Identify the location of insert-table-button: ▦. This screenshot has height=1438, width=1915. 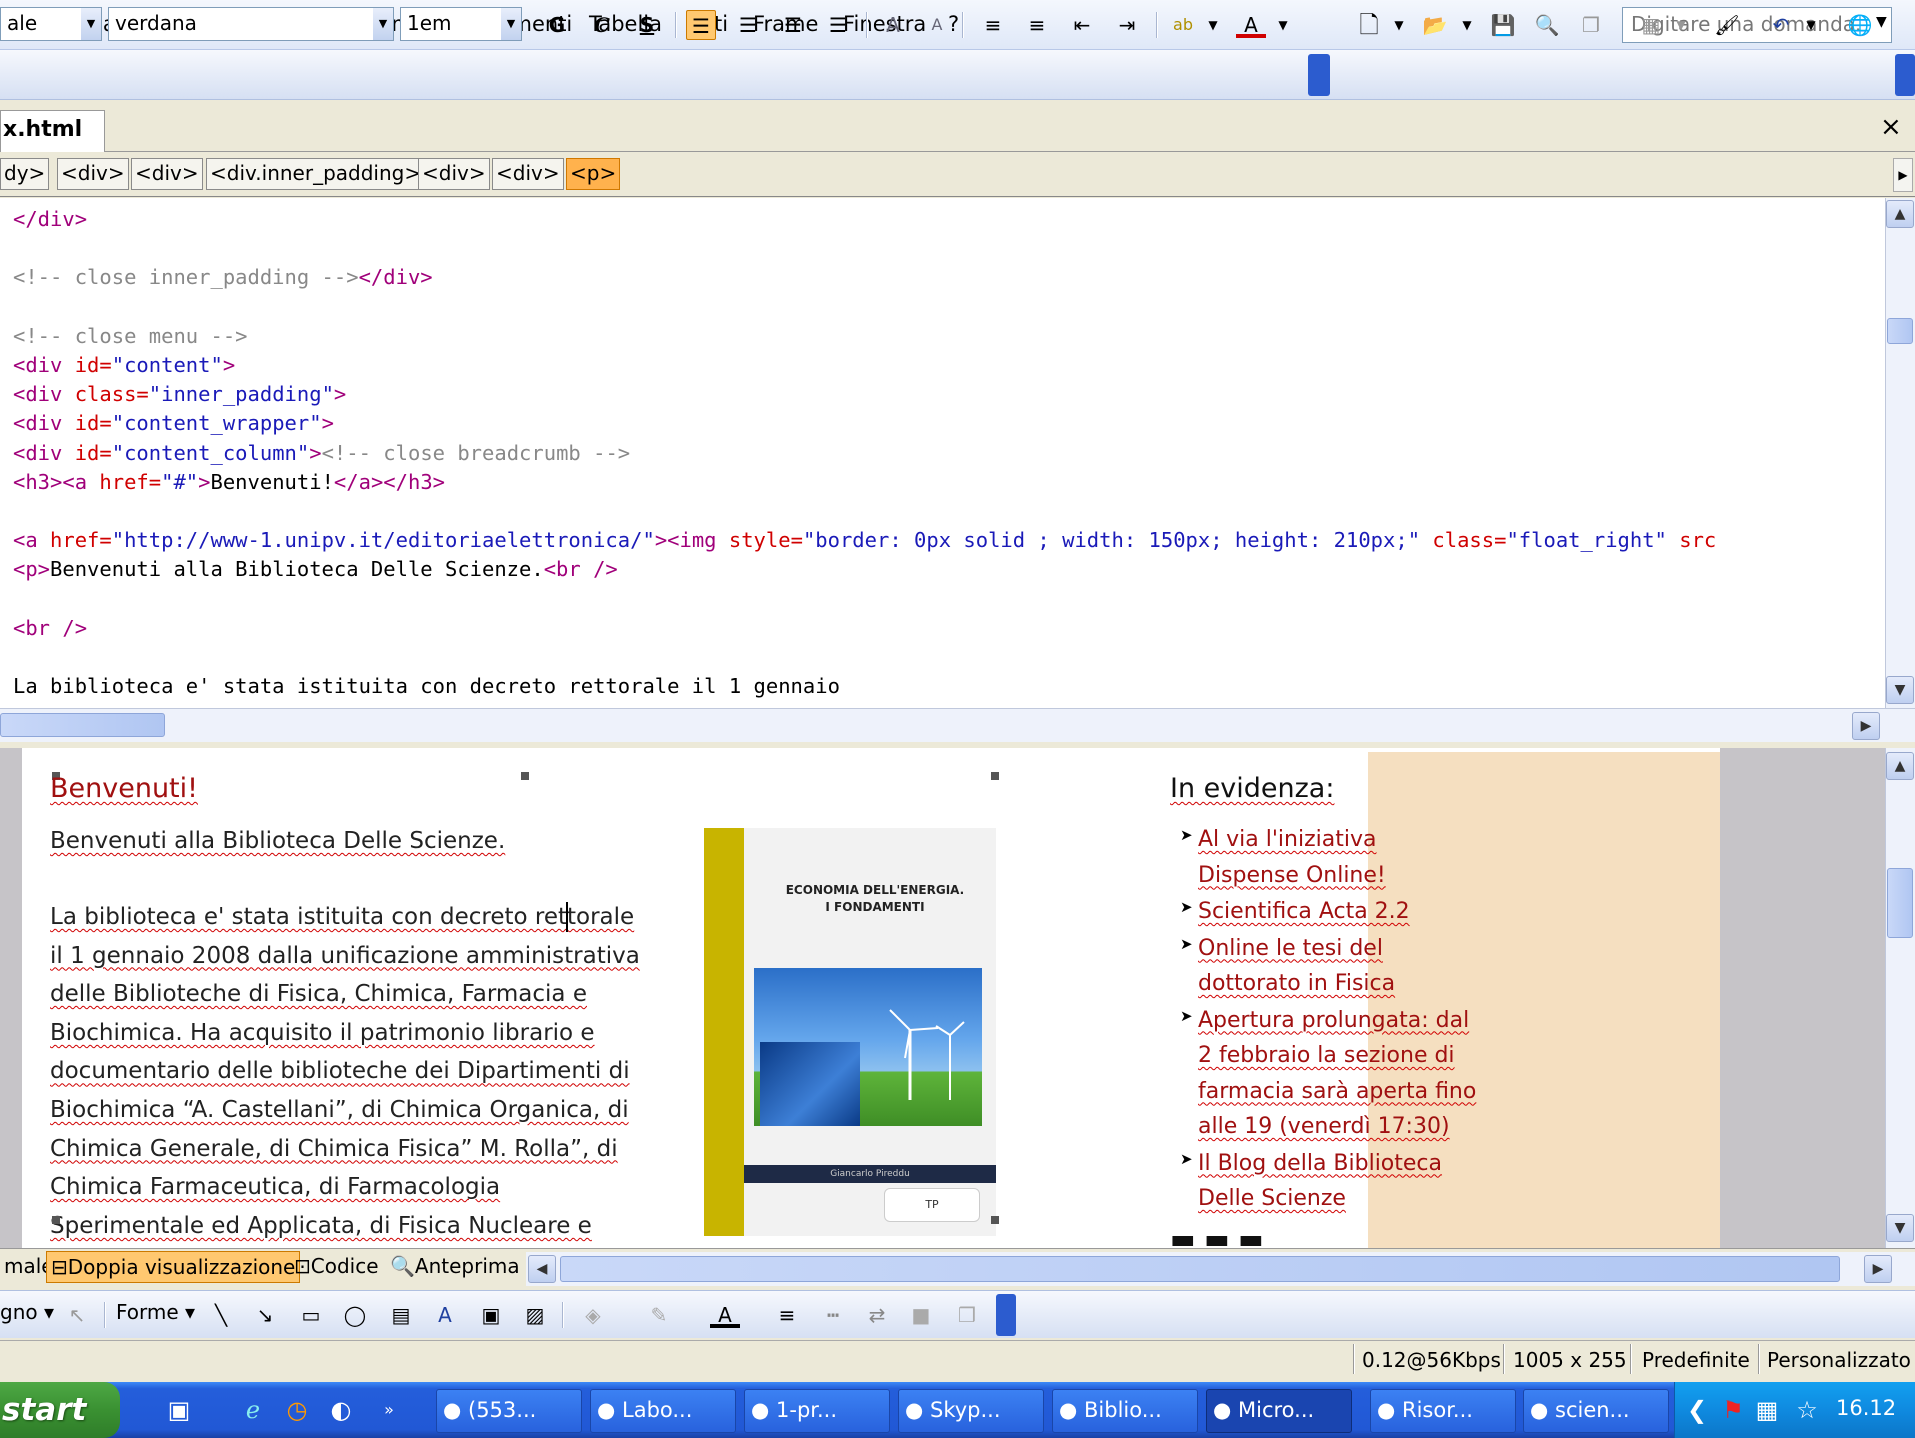
(1651, 25).